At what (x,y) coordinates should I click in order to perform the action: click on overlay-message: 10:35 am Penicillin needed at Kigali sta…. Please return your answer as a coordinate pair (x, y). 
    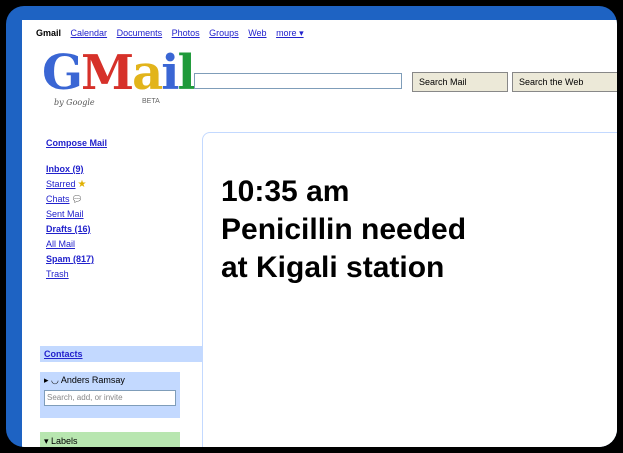
    Looking at the image, I should click on (343, 230).